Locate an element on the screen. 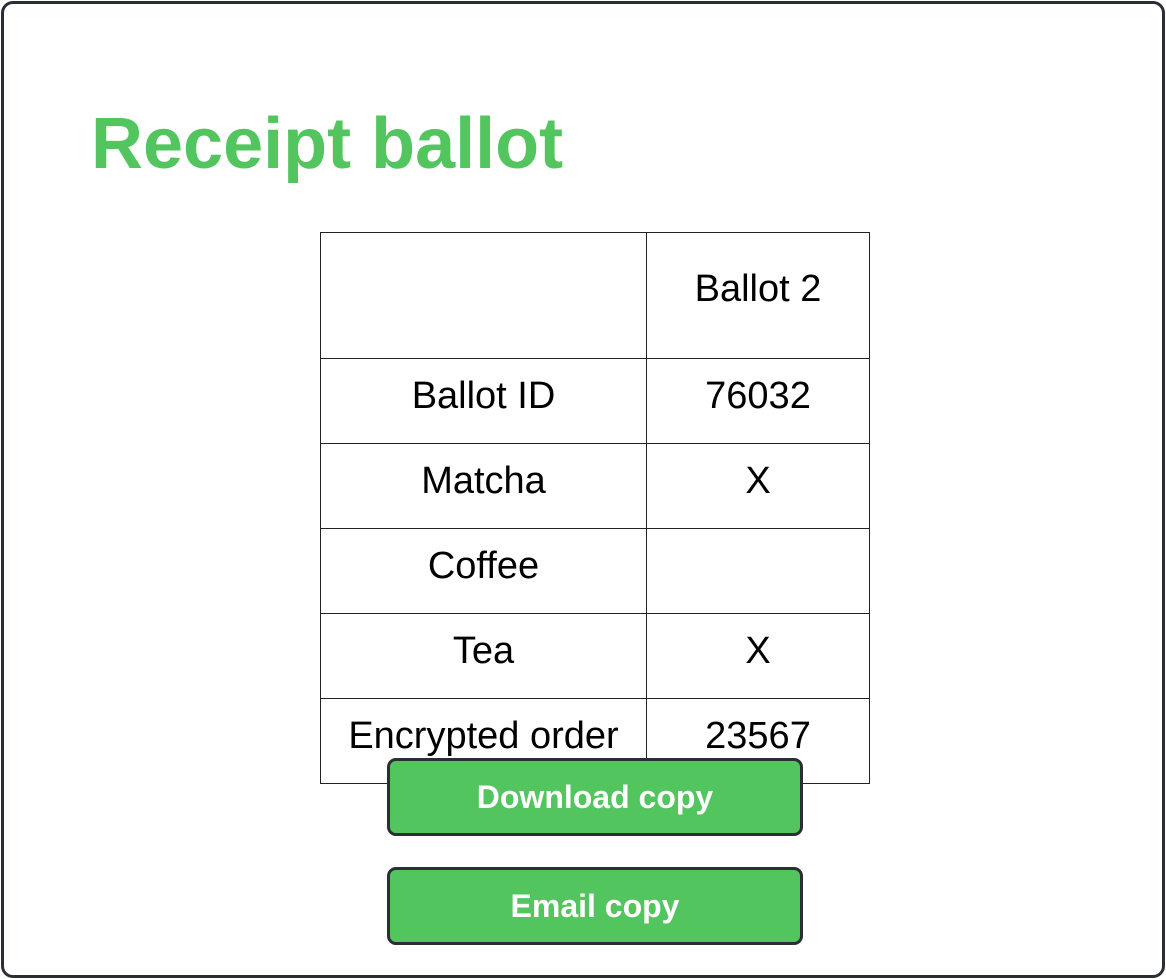  row-value-ballot-id: 76032 is located at coordinates (758, 401).